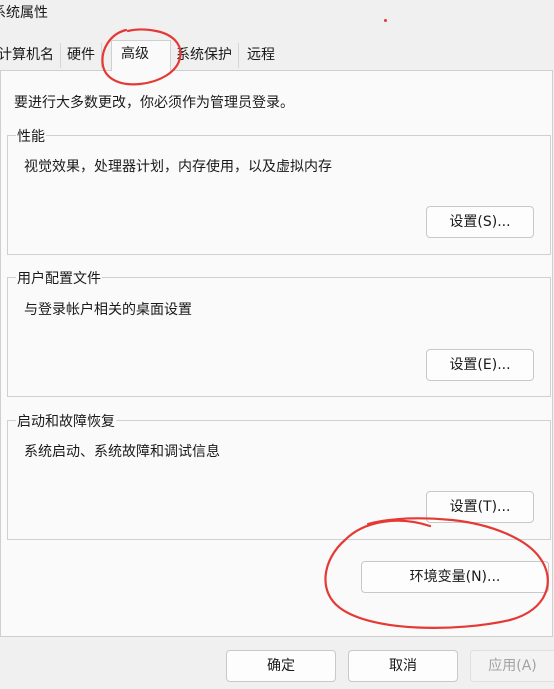  I want to click on tab-strip: 计算机名 硬件 高级 系统保护 远程, so click(277, 55).